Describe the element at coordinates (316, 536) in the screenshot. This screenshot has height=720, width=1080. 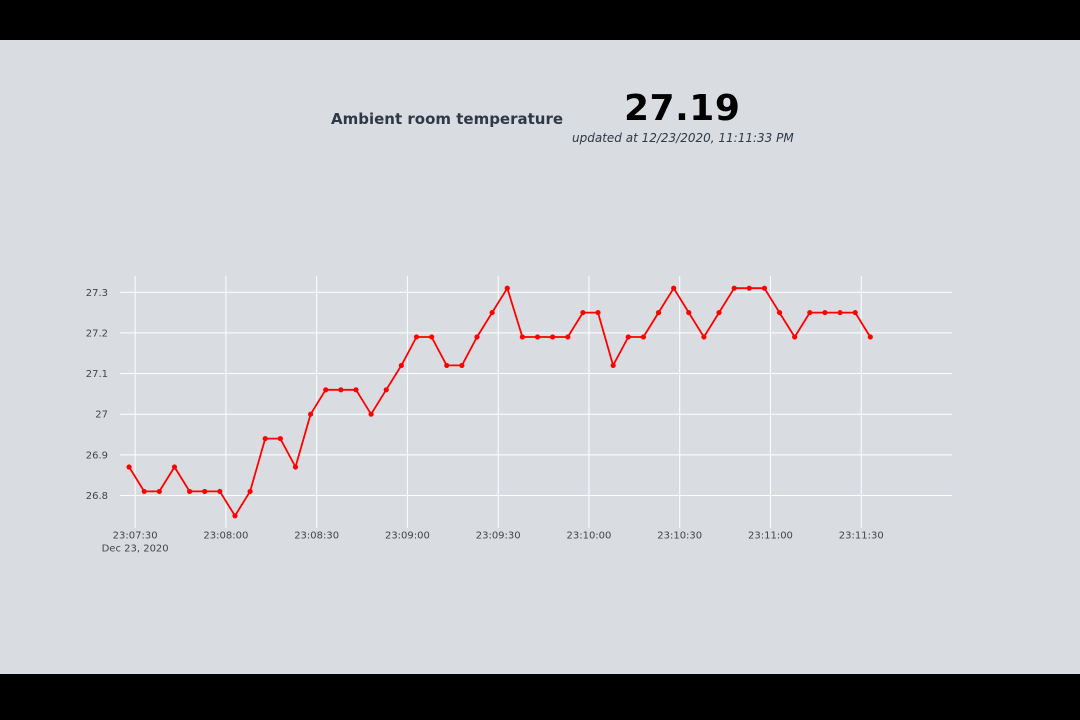
I see `x-tick-label: 23:08:30` at that location.